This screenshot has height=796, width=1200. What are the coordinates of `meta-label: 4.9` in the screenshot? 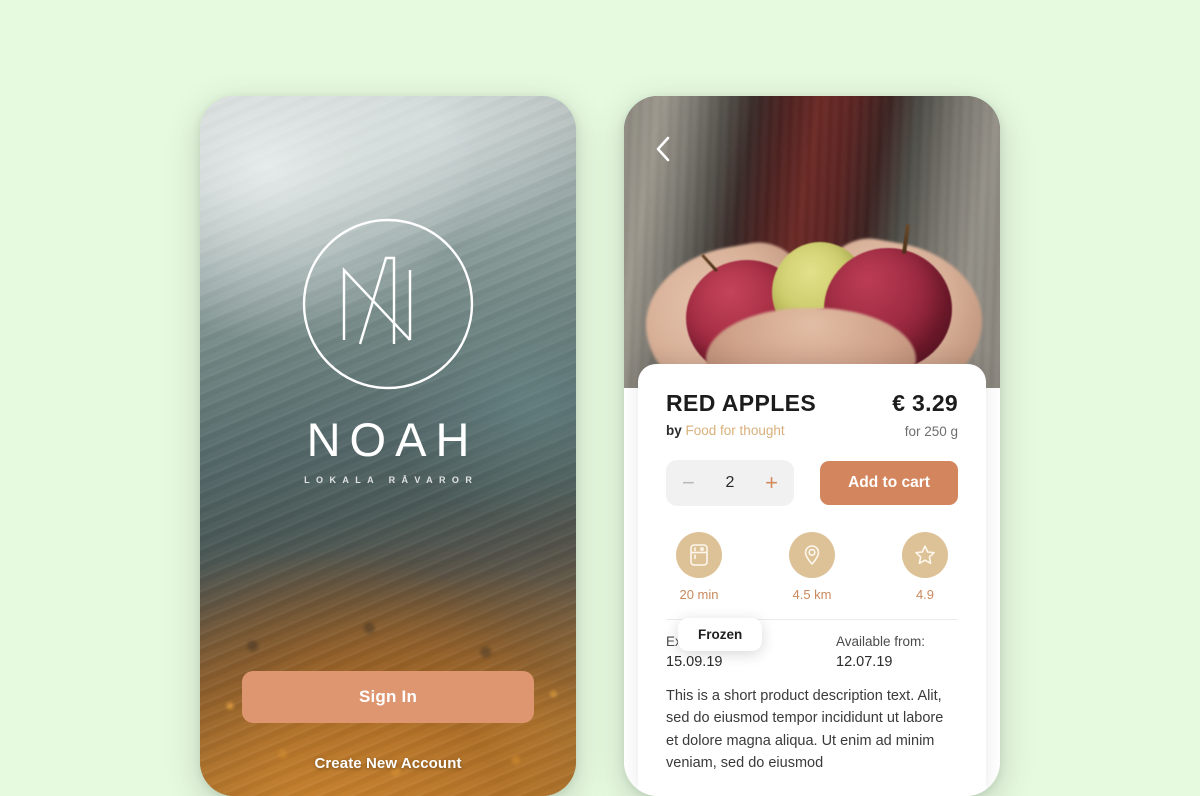 It's located at (925, 594).